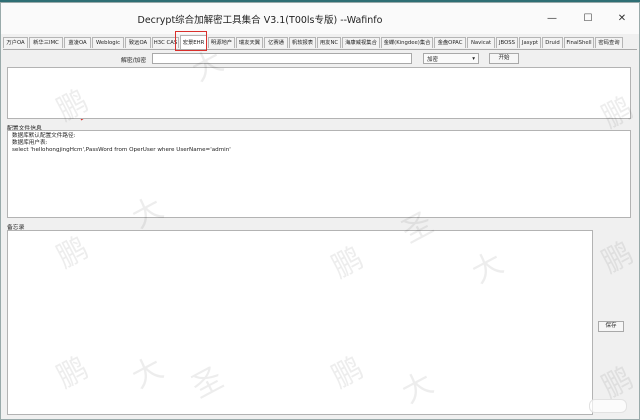 This screenshot has width=640, height=420. I want to click on tab-mingyuan: 明源地产, so click(221, 42).